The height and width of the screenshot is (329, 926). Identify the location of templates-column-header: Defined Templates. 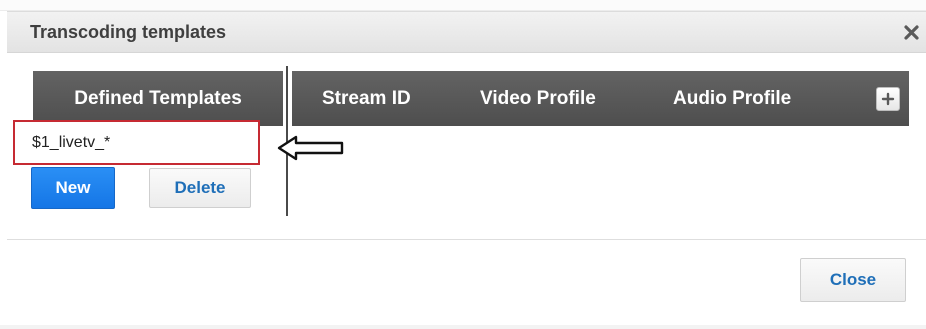
(158, 98).